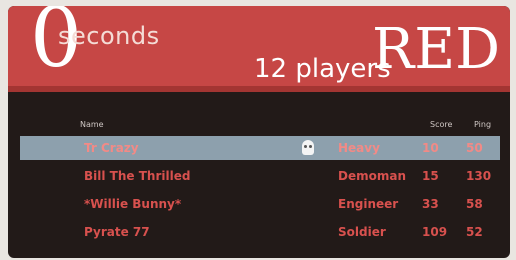  I want to click on table-row: Tr Crazy Heavy 10 50, so click(260, 148).